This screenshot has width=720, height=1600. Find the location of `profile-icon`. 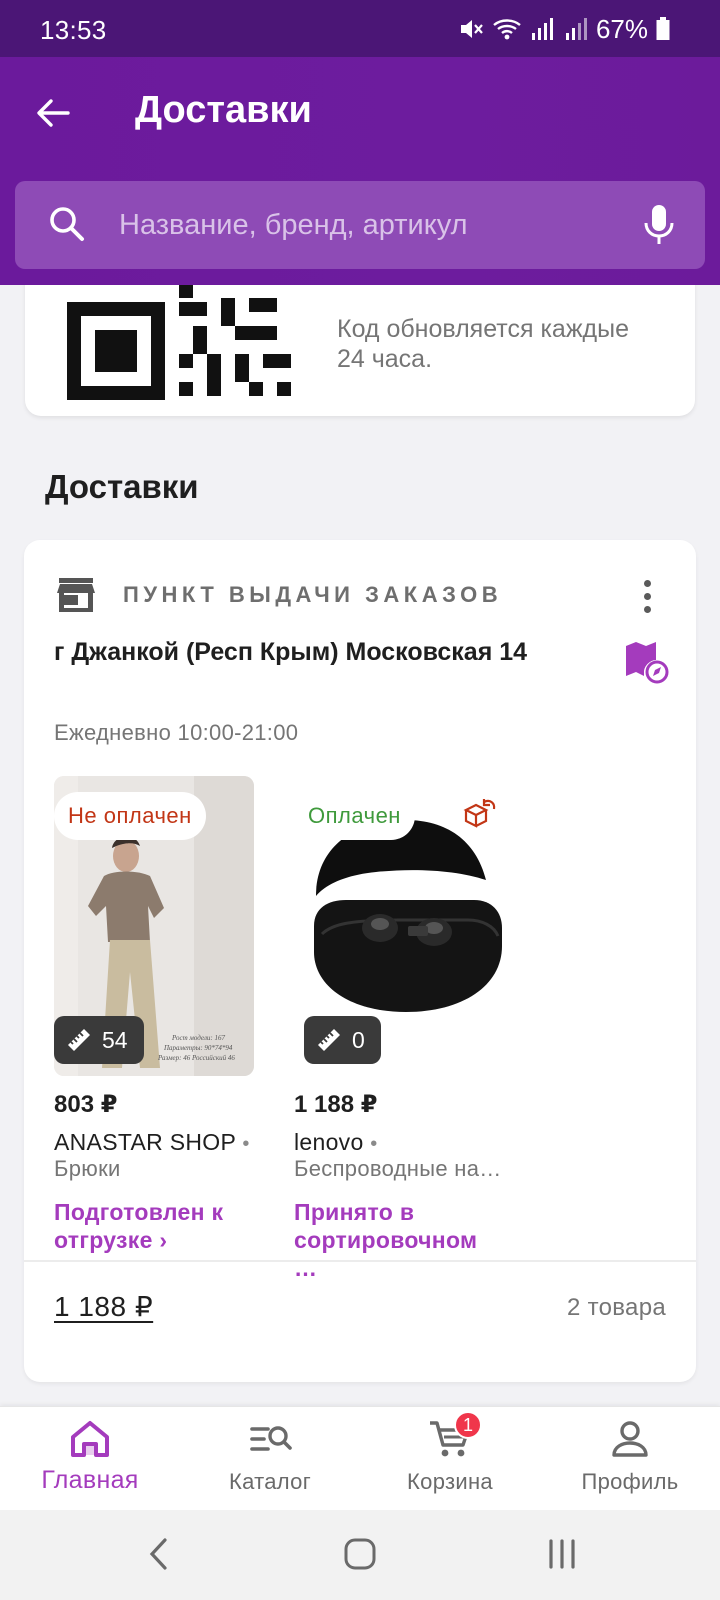

profile-icon is located at coordinates (630, 1439).